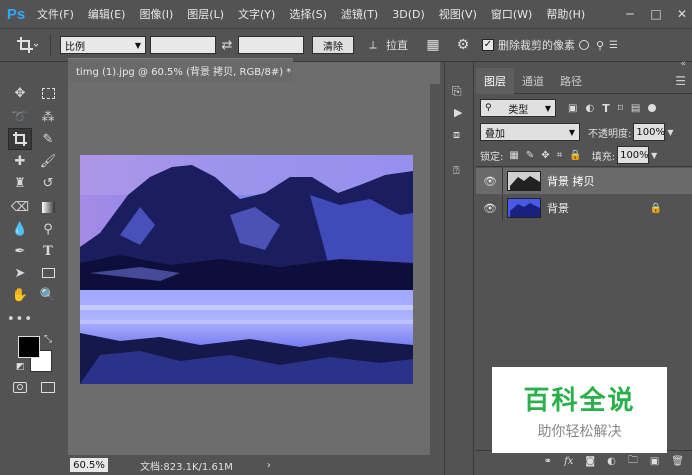  What do you see at coordinates (408, 14) in the screenshot?
I see `menu-3d: 3D(D)` at bounding box center [408, 14].